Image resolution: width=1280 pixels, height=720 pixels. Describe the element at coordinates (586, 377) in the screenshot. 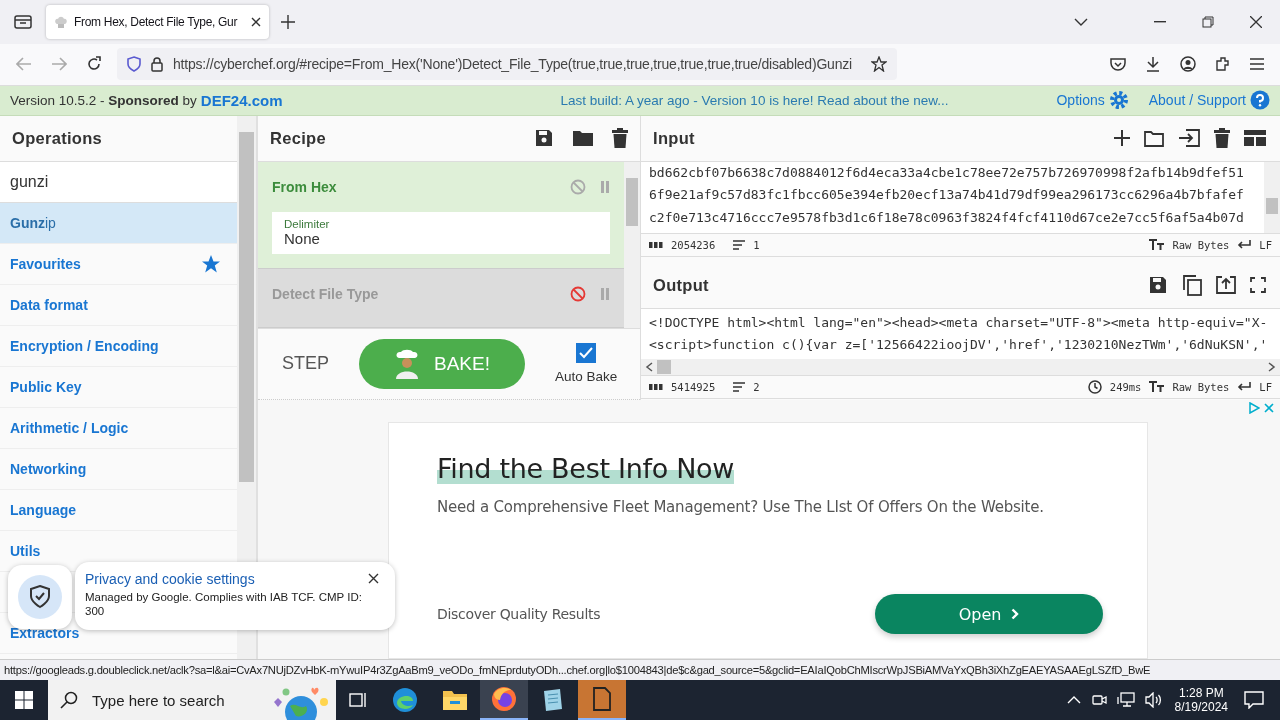

I see `checkbox-label: Auto Bake` at that location.